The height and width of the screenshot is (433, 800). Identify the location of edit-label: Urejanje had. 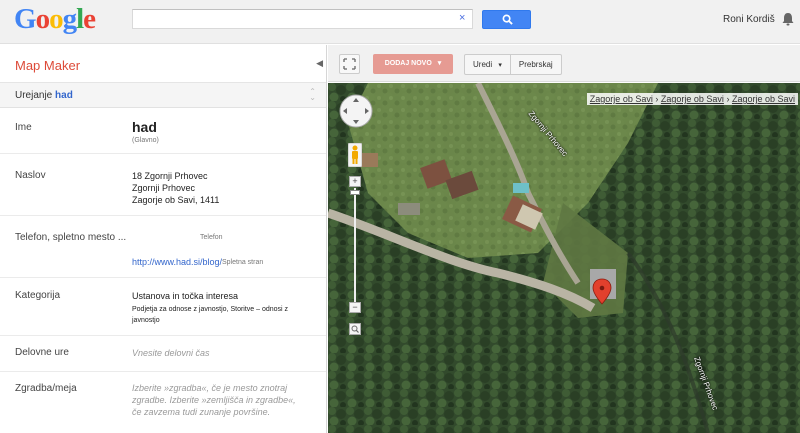
(44, 95).